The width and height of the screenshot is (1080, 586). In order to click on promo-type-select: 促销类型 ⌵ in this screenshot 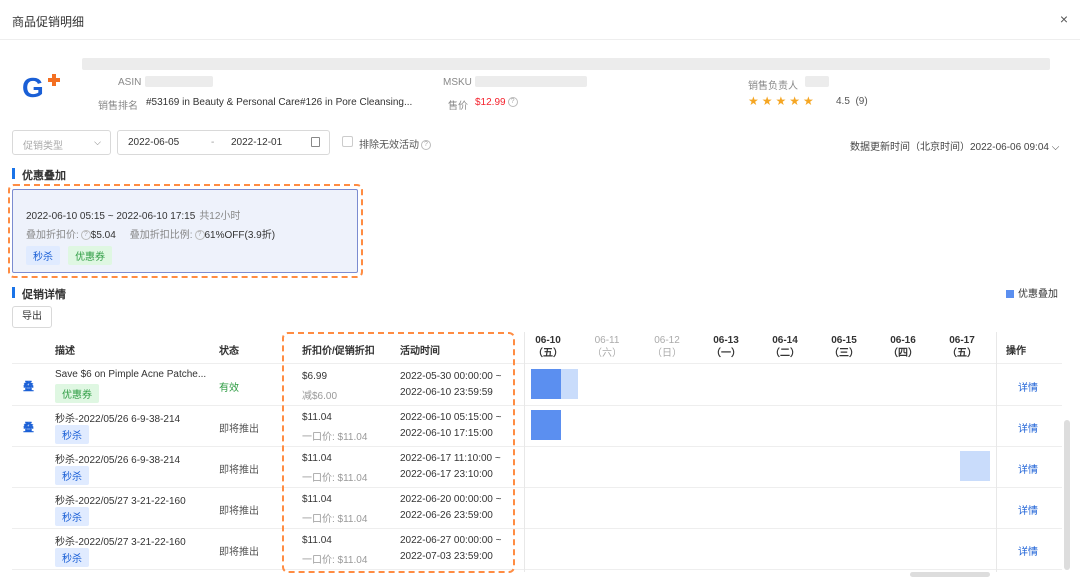, I will do `click(61, 142)`.